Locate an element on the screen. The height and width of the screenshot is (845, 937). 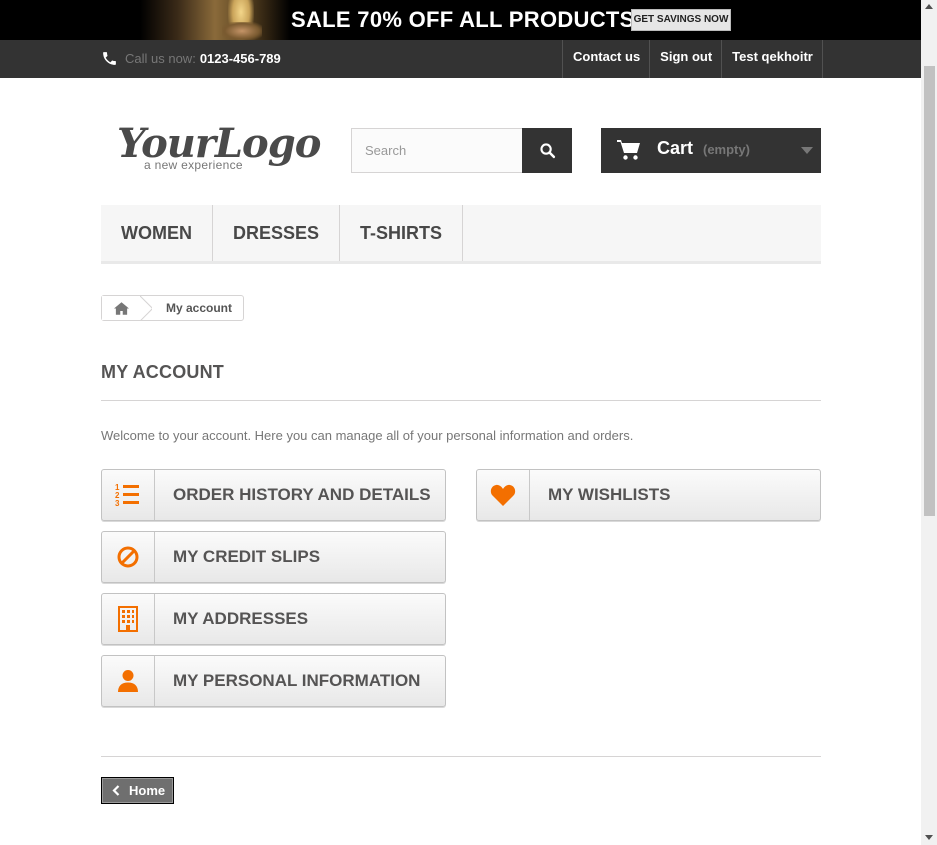
menu-item-tshirts: T-SHIRTS is located at coordinates (402, 233).